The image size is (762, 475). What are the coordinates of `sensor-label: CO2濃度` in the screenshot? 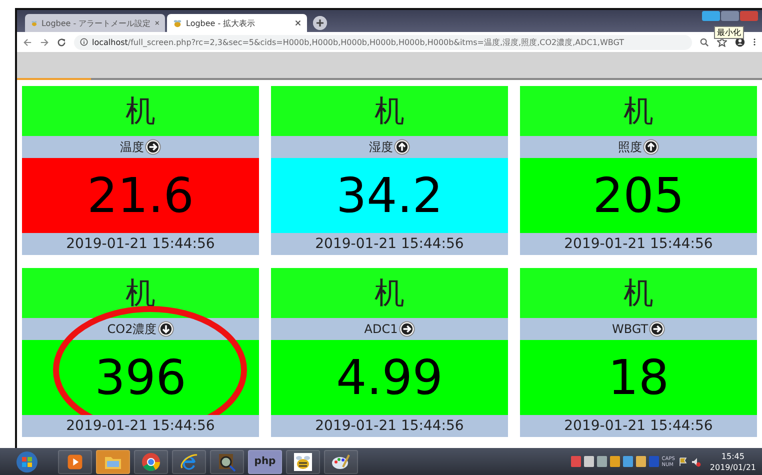 It's located at (132, 329).